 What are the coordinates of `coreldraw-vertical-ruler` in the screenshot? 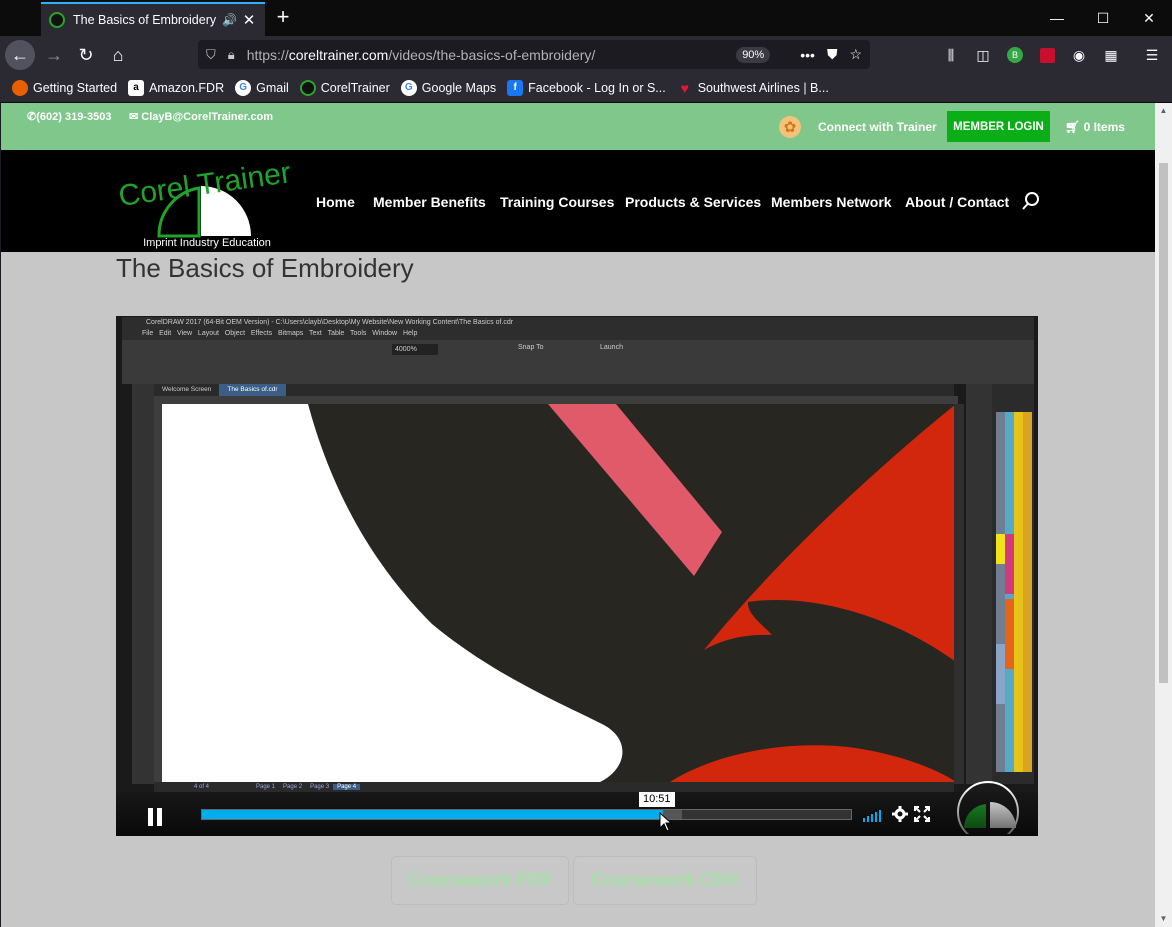 It's located at (158, 591).